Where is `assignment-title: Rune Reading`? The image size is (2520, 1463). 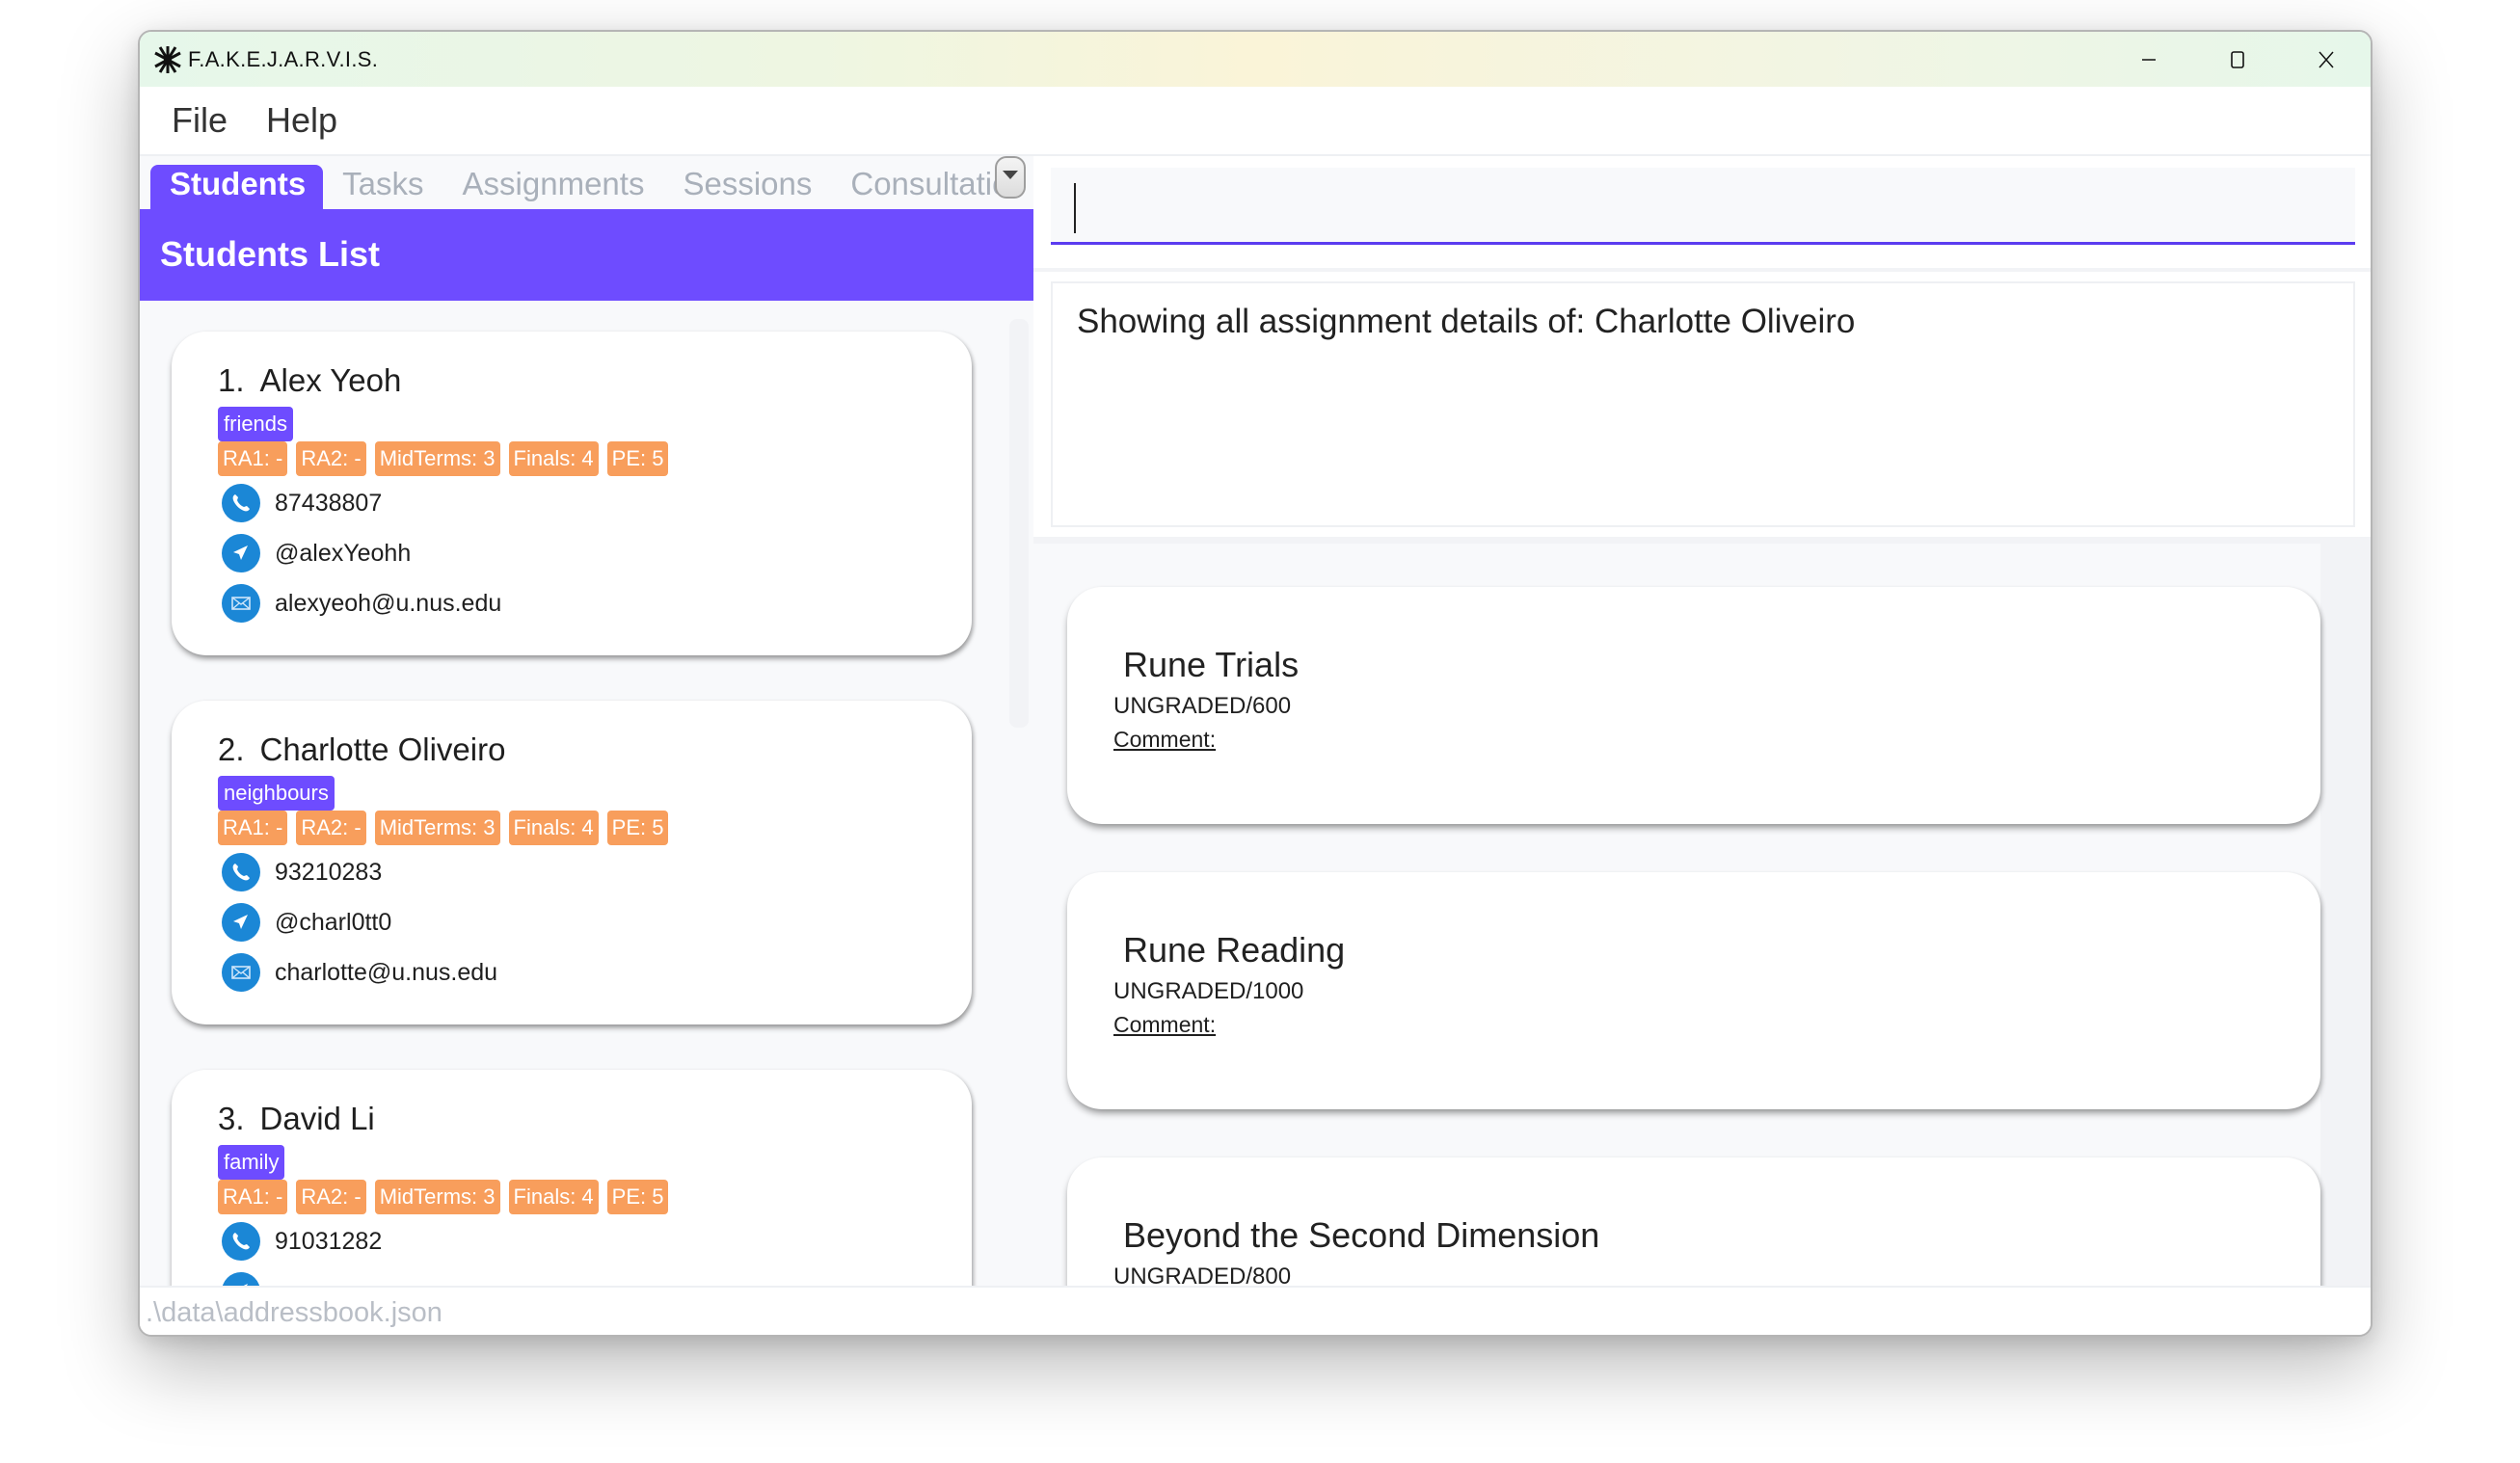
assignment-title: Rune Reading is located at coordinates (1235, 950).